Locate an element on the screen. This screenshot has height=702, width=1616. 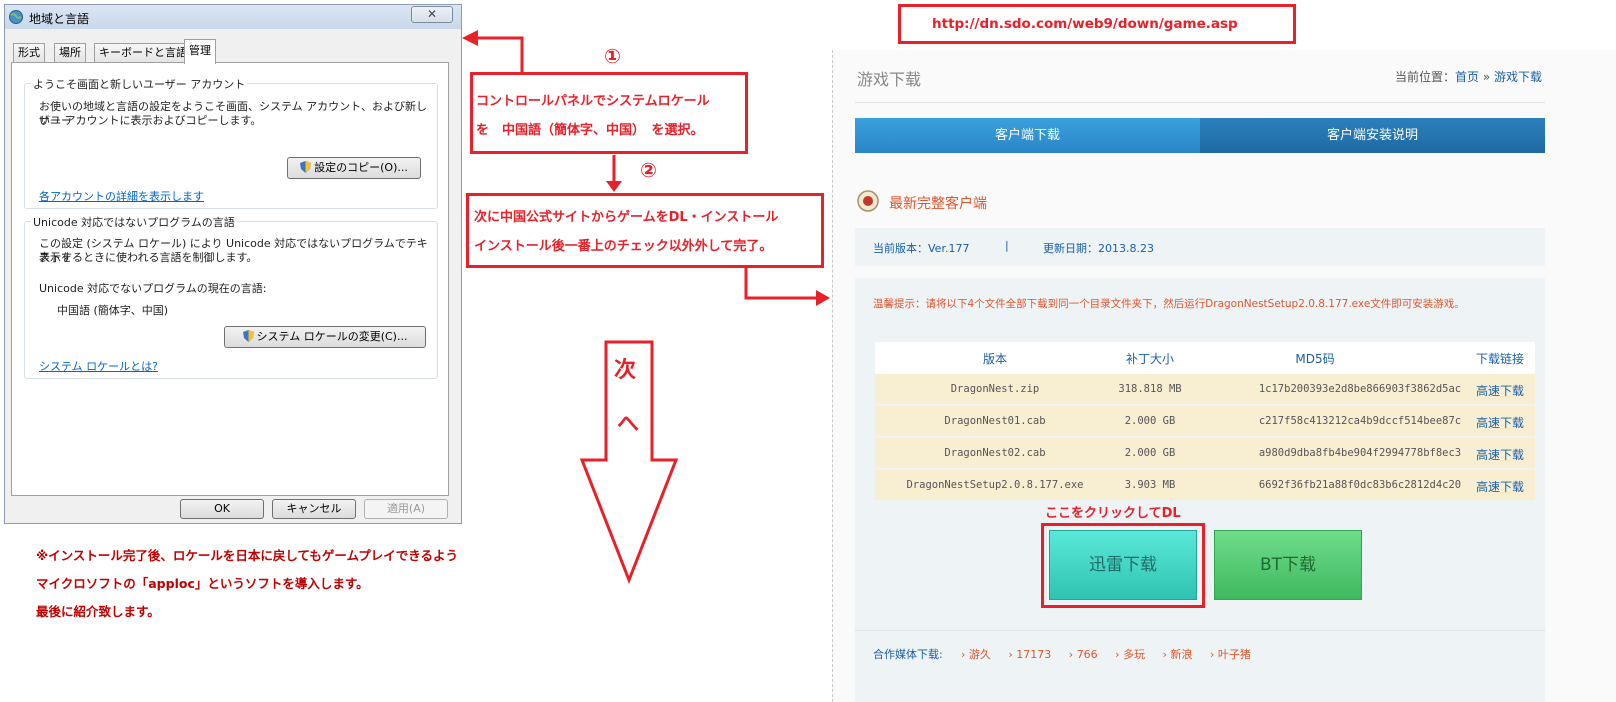
header-md5: MD5码 is located at coordinates (1315, 359).